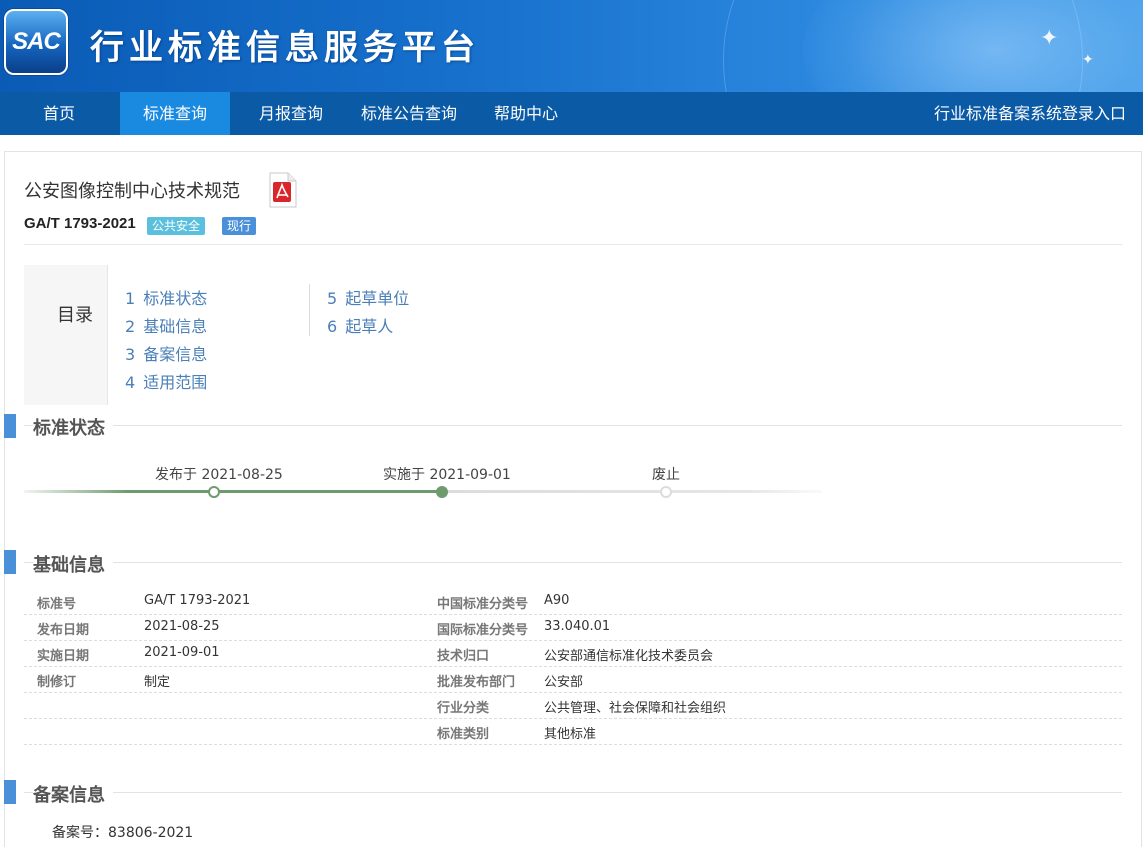 This screenshot has height=847, width=1143. I want to click on filing-record-number: 备案号：83806-2021, so click(123, 833).